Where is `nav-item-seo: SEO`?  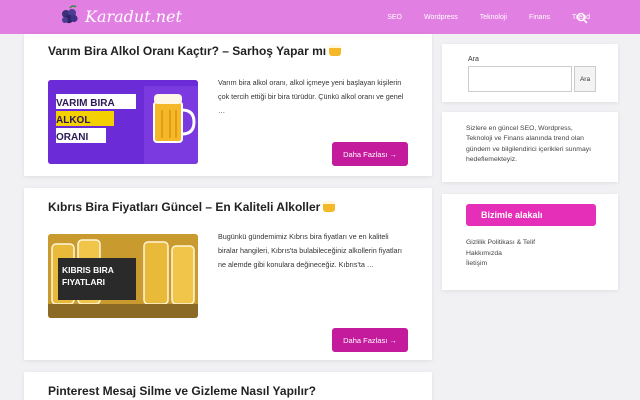
nav-item-seo: SEO is located at coordinates (394, 17).